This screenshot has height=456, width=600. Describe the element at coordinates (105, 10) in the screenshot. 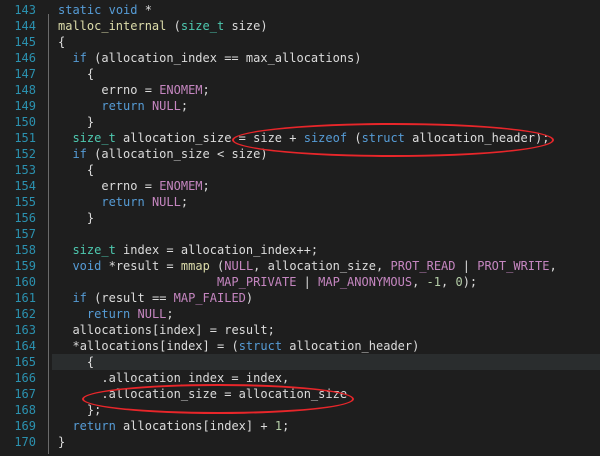

I see `code-text: static void *` at that location.